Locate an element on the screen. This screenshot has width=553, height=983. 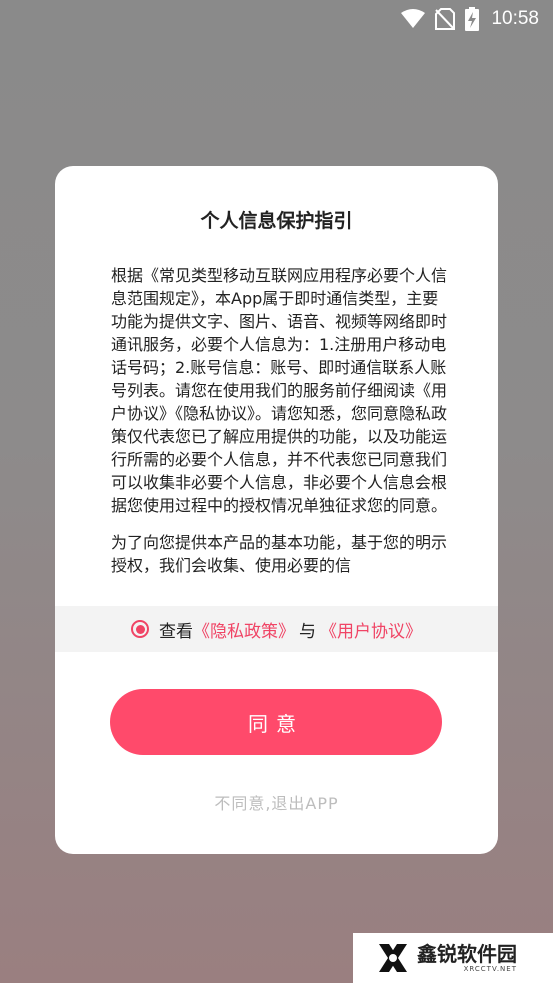
watermark-logo-icon is located at coordinates (393, 958).